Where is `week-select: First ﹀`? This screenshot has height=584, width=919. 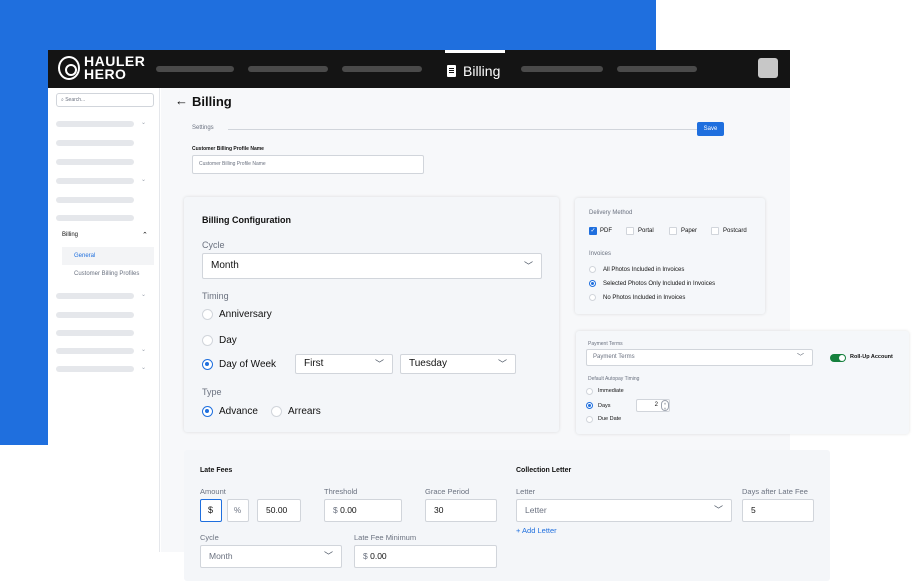 week-select: First ﹀ is located at coordinates (344, 364).